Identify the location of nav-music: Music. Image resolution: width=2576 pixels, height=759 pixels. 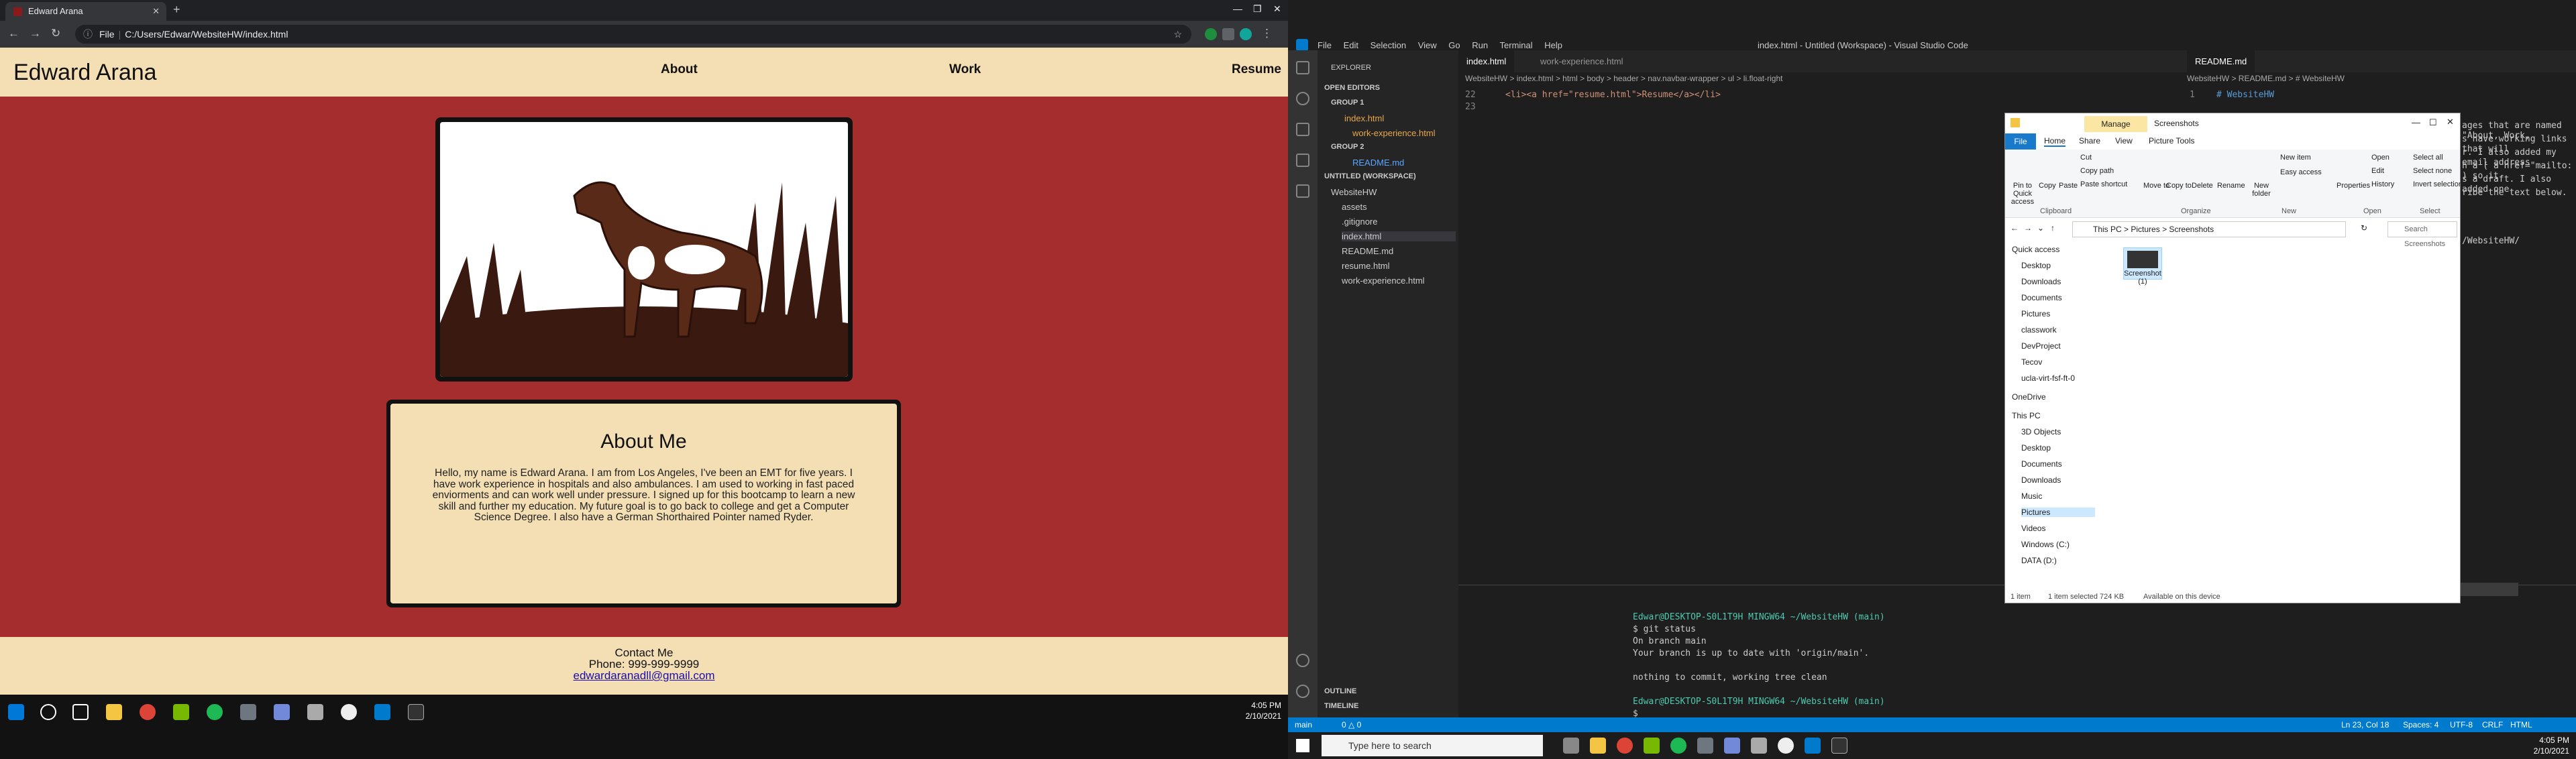
(2031, 496).